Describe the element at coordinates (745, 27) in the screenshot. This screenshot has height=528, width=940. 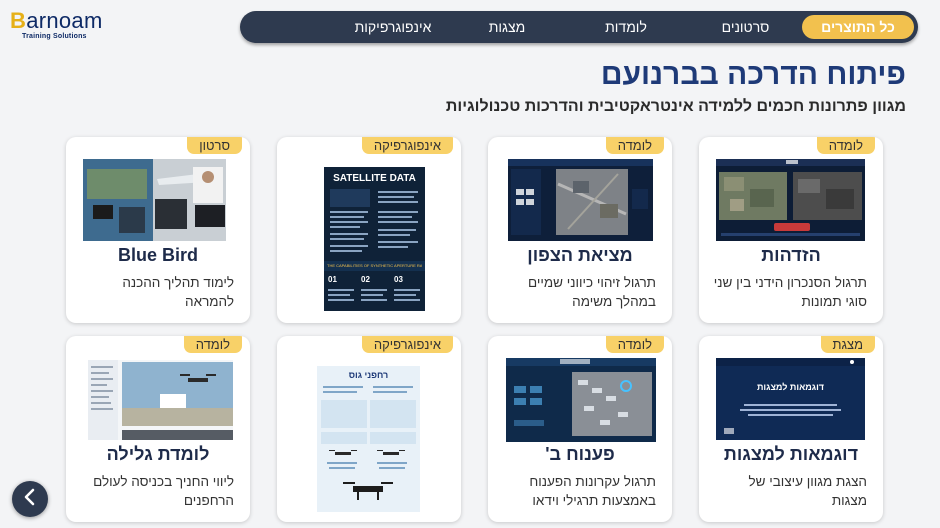
I see `nav-tab-videos: סרטונים` at that location.